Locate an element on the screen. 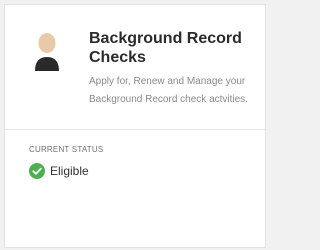 This screenshot has height=250, width=320. person-avatar-icon is located at coordinates (47, 51).